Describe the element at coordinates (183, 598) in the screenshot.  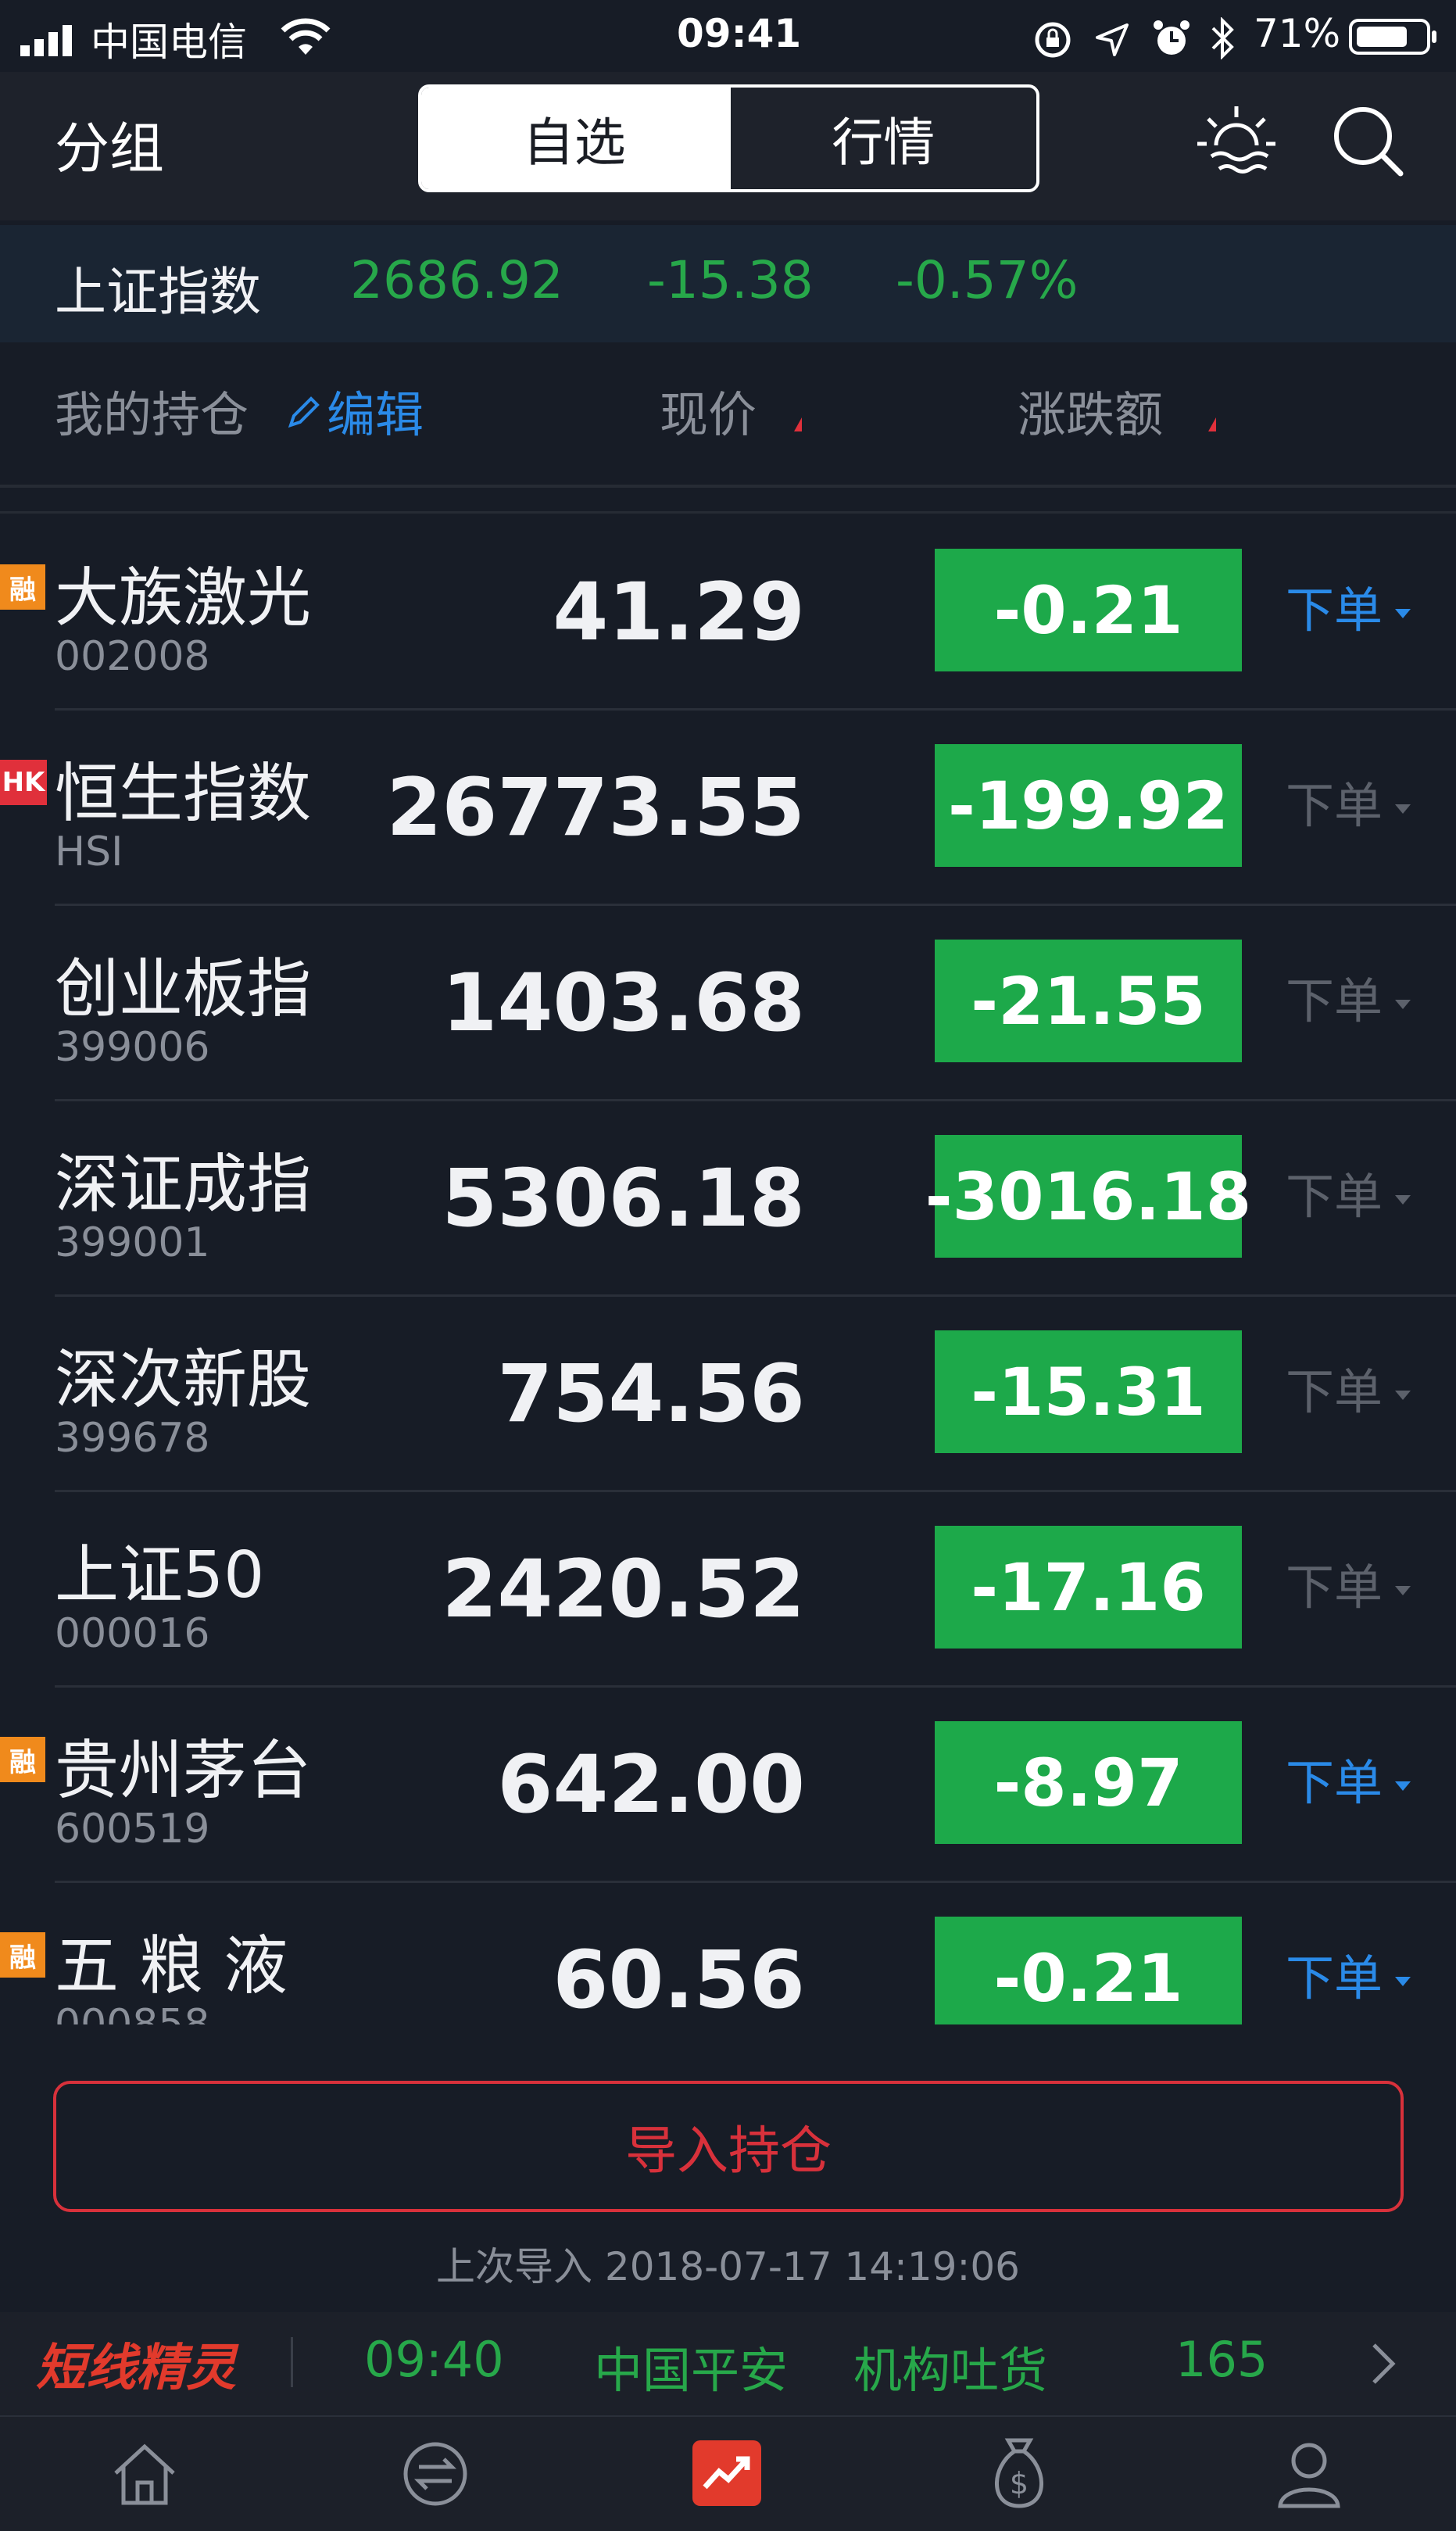
I see `stock-name: 大族激光` at that location.